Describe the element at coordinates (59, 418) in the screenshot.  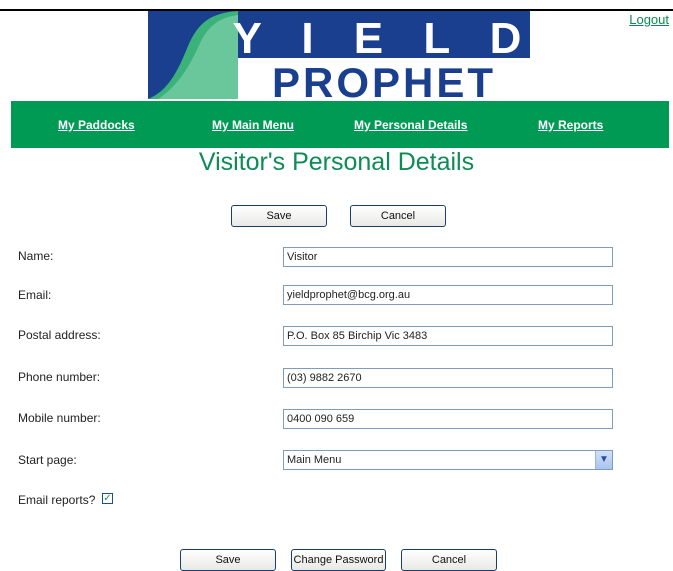
I see `mobile-number-label: Mobile number:` at that location.